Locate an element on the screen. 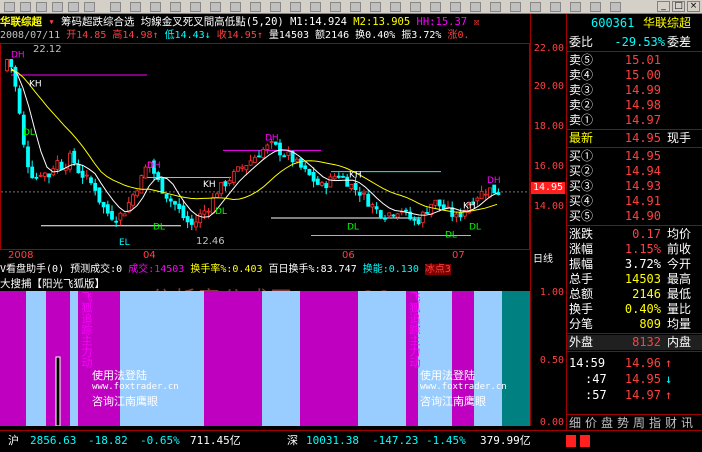  stat-row: 分笔 809 均量 is located at coordinates (630, 324).